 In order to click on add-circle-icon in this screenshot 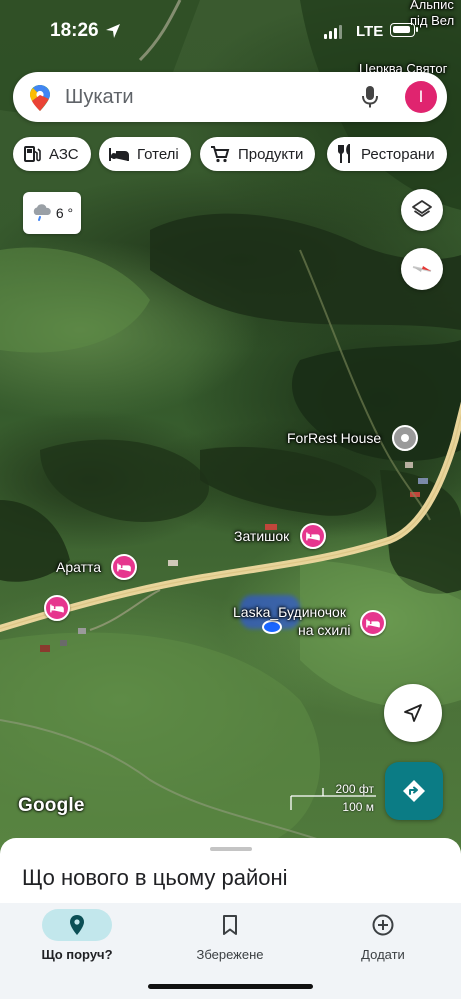, I will do `click(383, 925)`.